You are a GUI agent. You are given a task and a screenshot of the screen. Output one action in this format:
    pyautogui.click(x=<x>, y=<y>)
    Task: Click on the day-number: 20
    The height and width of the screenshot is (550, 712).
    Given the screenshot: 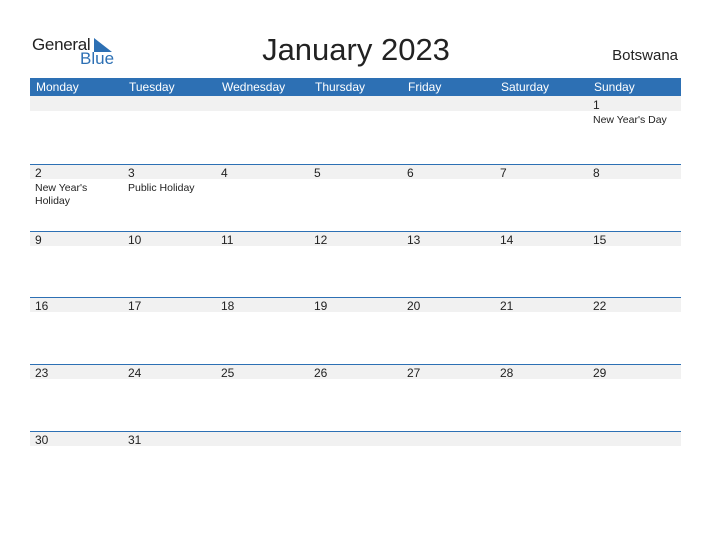 What is the action you would take?
    pyautogui.click(x=414, y=306)
    